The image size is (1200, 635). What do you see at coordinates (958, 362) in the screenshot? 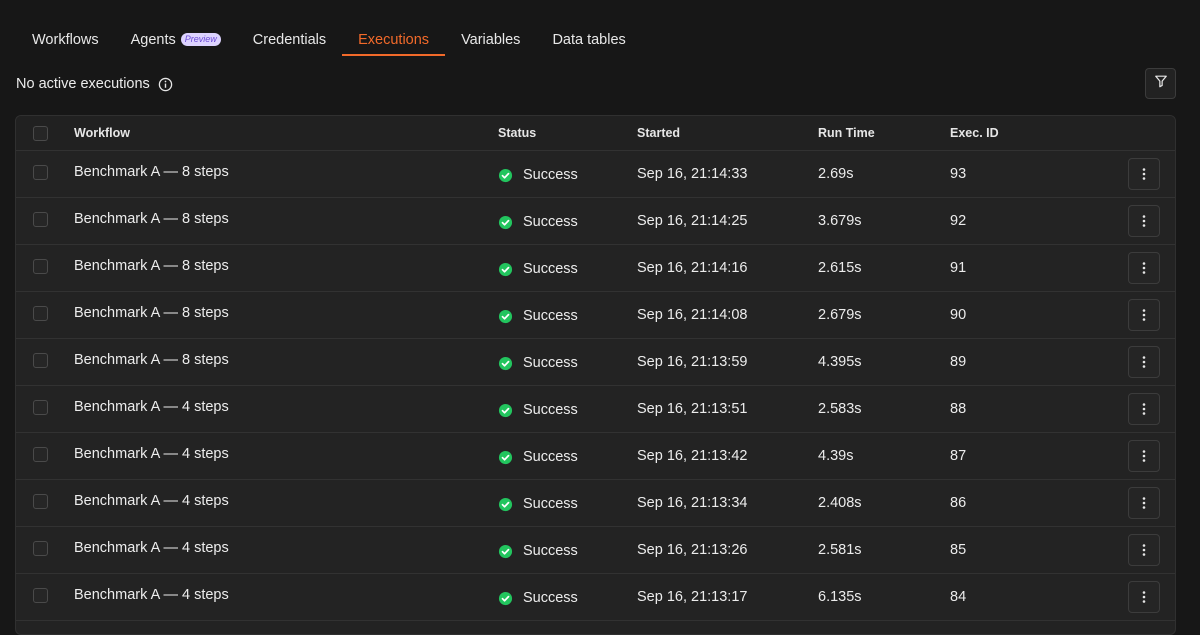
I see `exec-id: 89` at bounding box center [958, 362].